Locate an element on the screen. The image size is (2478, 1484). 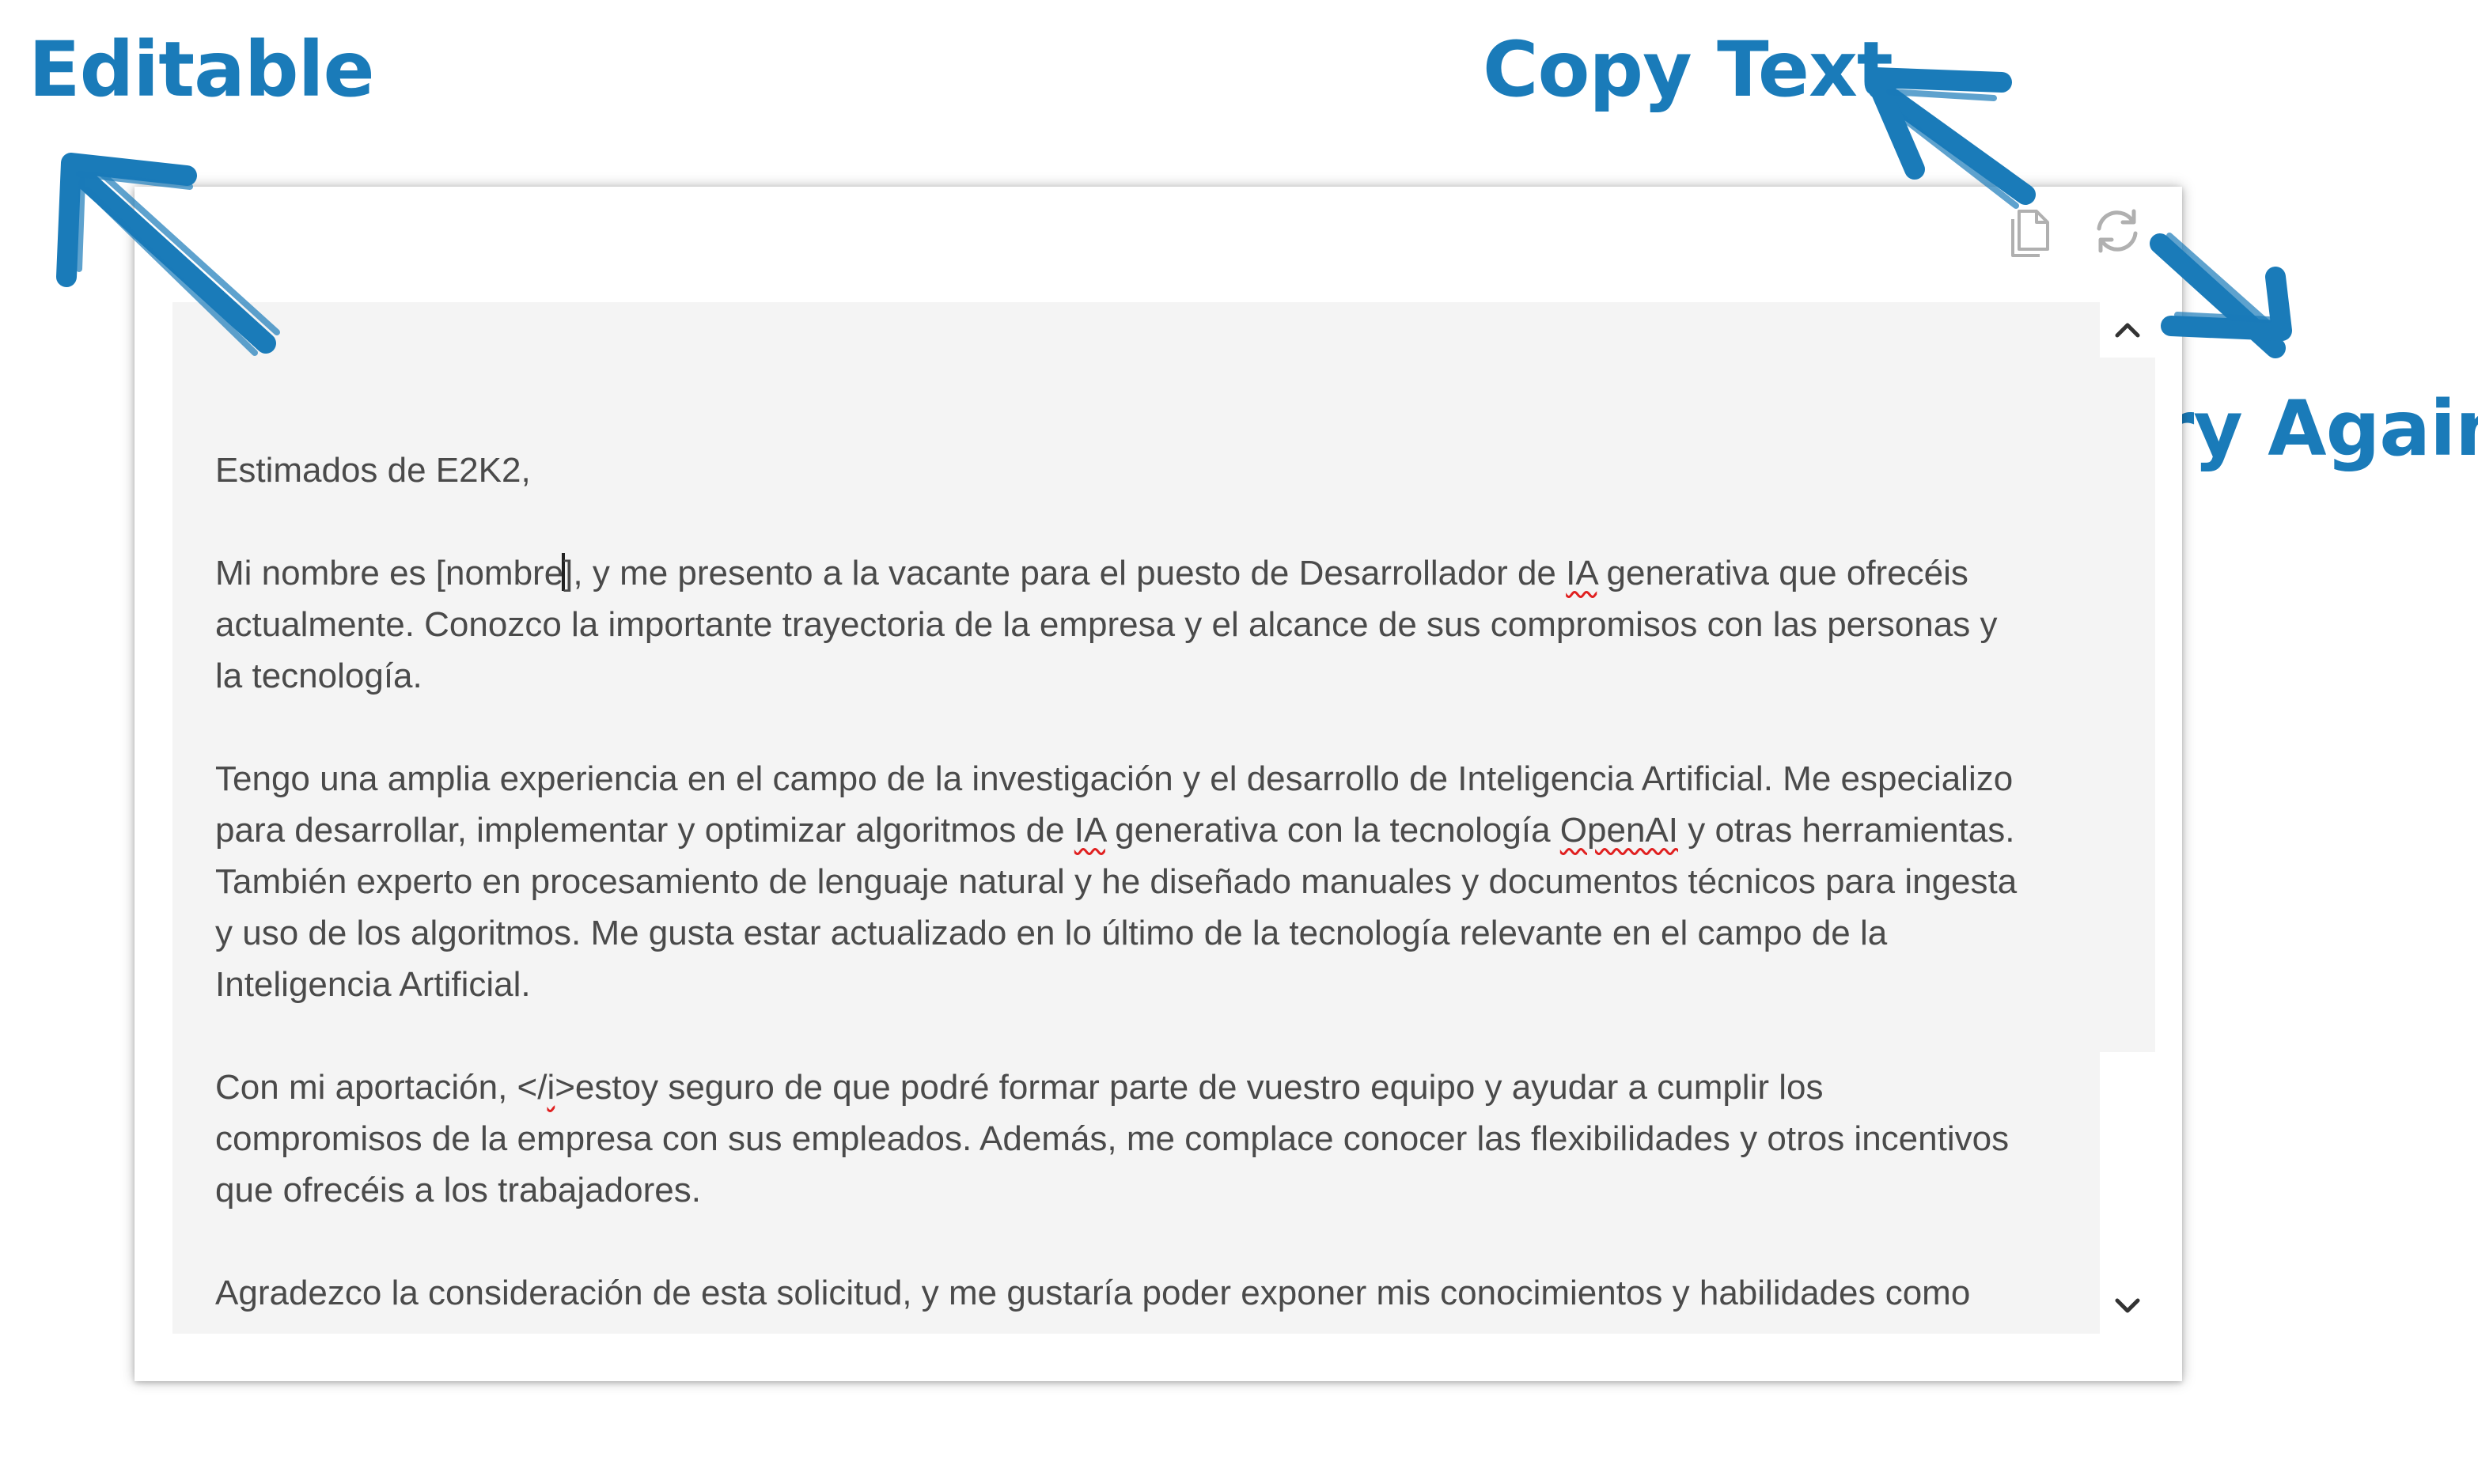
scroll-down-button is located at coordinates (2127, 1306).